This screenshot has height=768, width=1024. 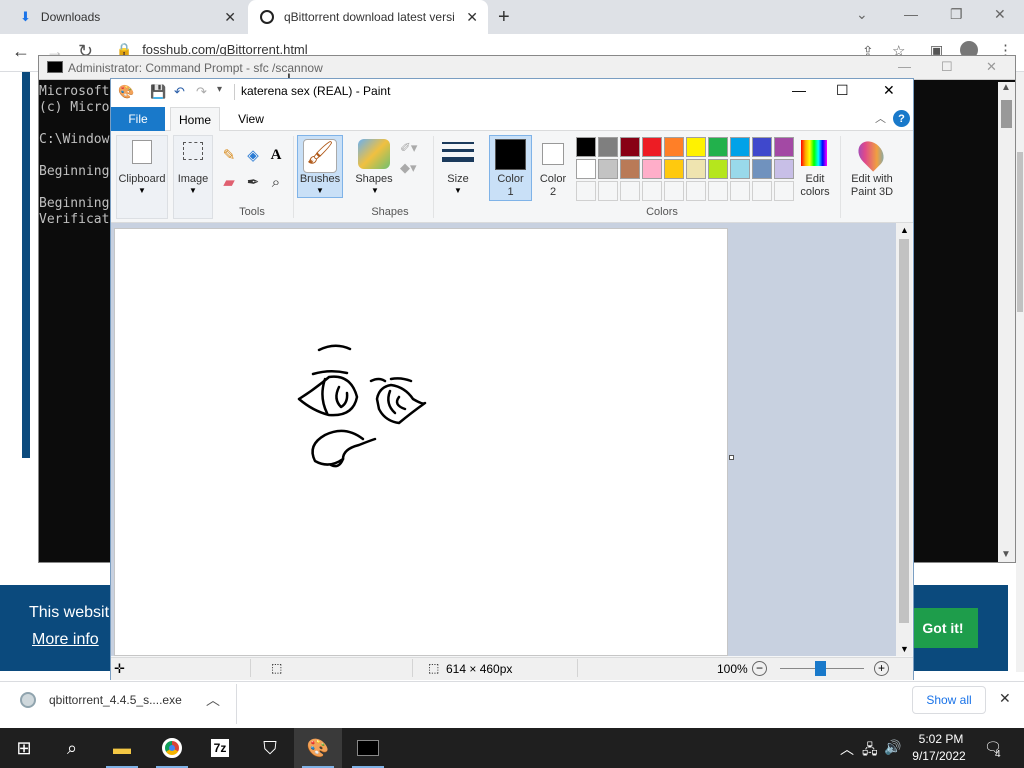 I want to click on tab-view: View, so click(x=251, y=119).